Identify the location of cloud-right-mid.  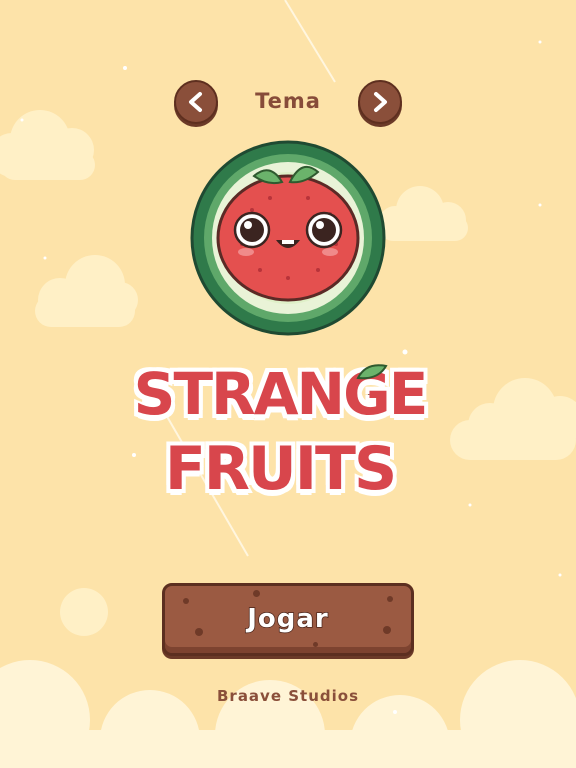
(513, 419).